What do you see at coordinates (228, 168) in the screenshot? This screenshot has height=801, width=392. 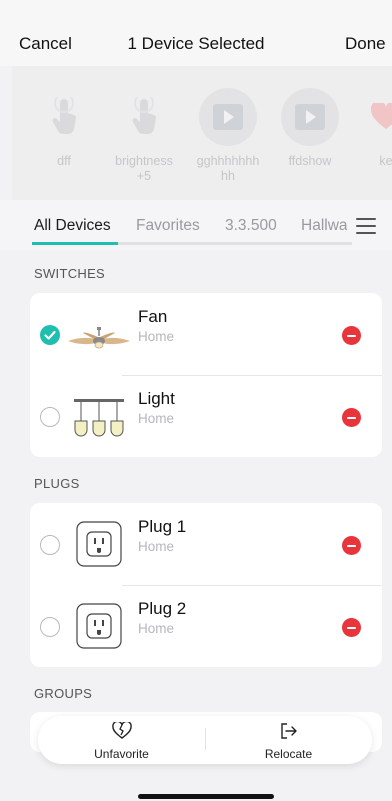 I see `scene-label: gghhhhhhhhh` at bounding box center [228, 168].